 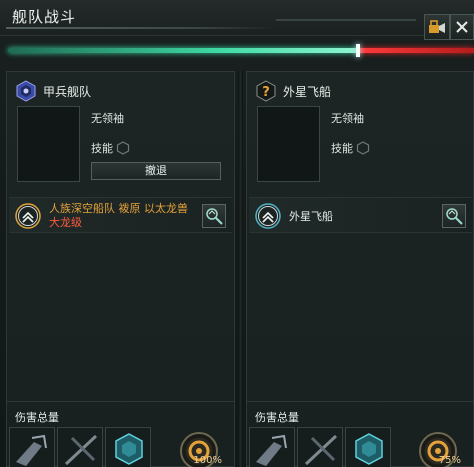 What do you see at coordinates (288, 144) in the screenshot?
I see `enemy-commander-portrait` at bounding box center [288, 144].